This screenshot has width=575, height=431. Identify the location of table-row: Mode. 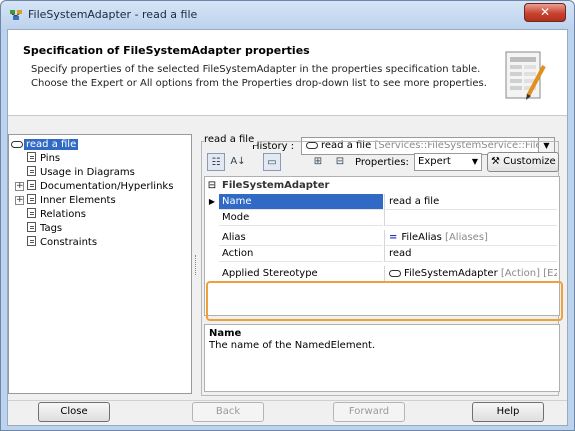
(381, 218).